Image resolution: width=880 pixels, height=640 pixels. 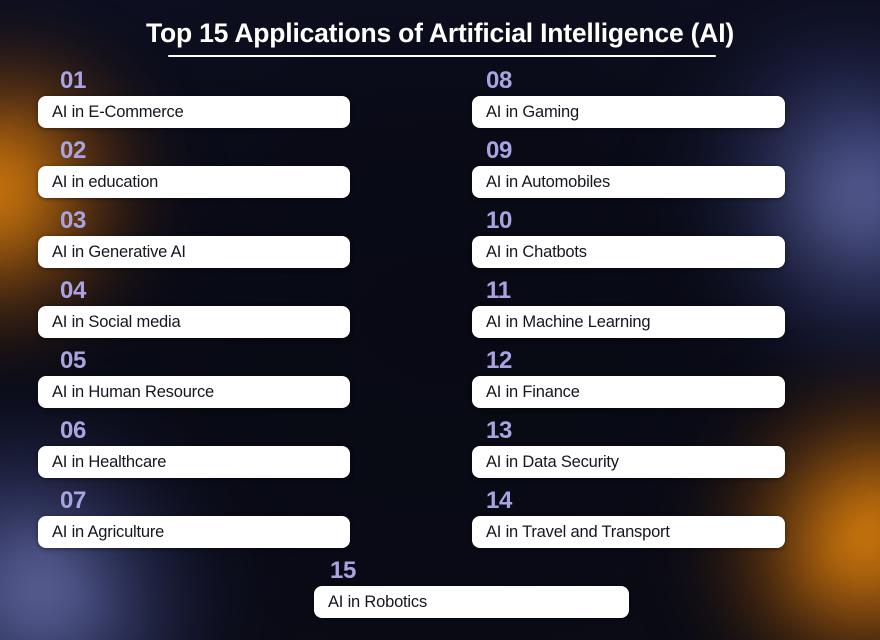 I want to click on list-item-pill: AI in E-Commerce, so click(x=194, y=112).